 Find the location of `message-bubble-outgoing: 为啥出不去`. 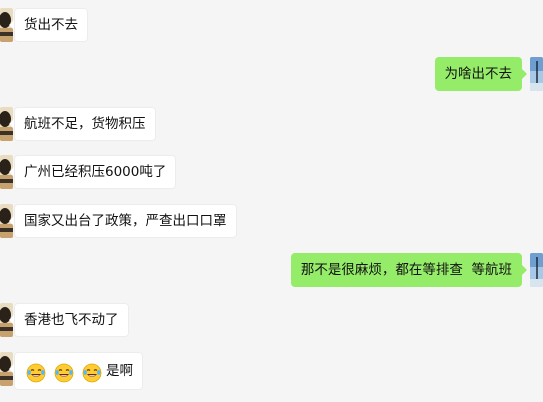

message-bubble-outgoing: 为啥出不去 is located at coordinates (480, 74).